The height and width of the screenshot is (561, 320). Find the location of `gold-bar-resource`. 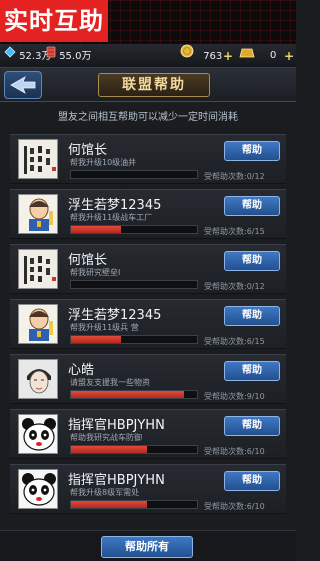

gold-bar-resource is located at coordinates (247, 56).